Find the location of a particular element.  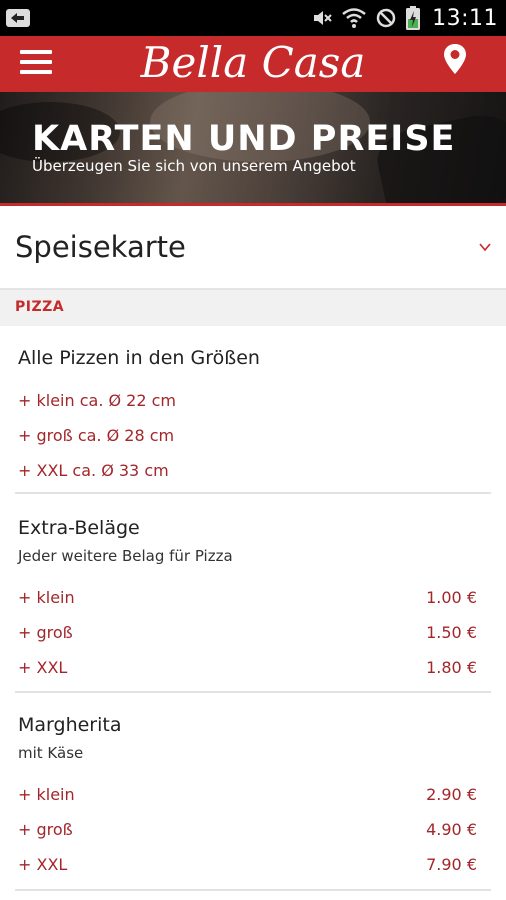

section-label: PIZZA is located at coordinates (40, 307).